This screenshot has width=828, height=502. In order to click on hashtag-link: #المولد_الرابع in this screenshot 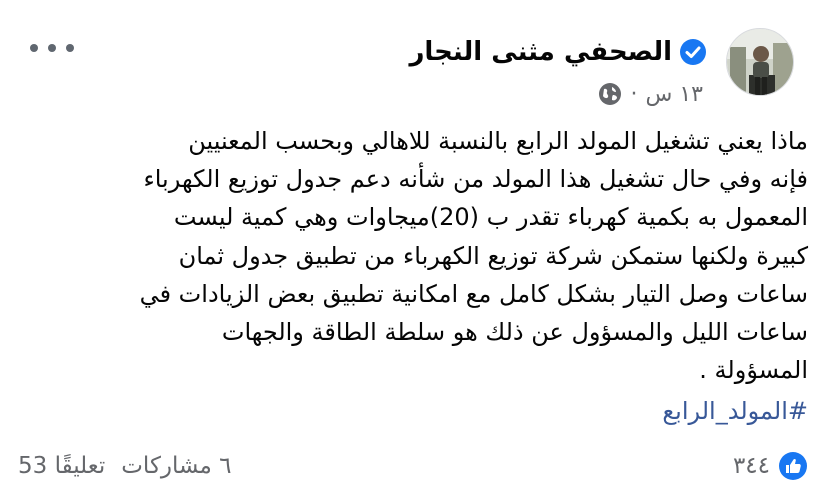, I will do `click(735, 411)`.